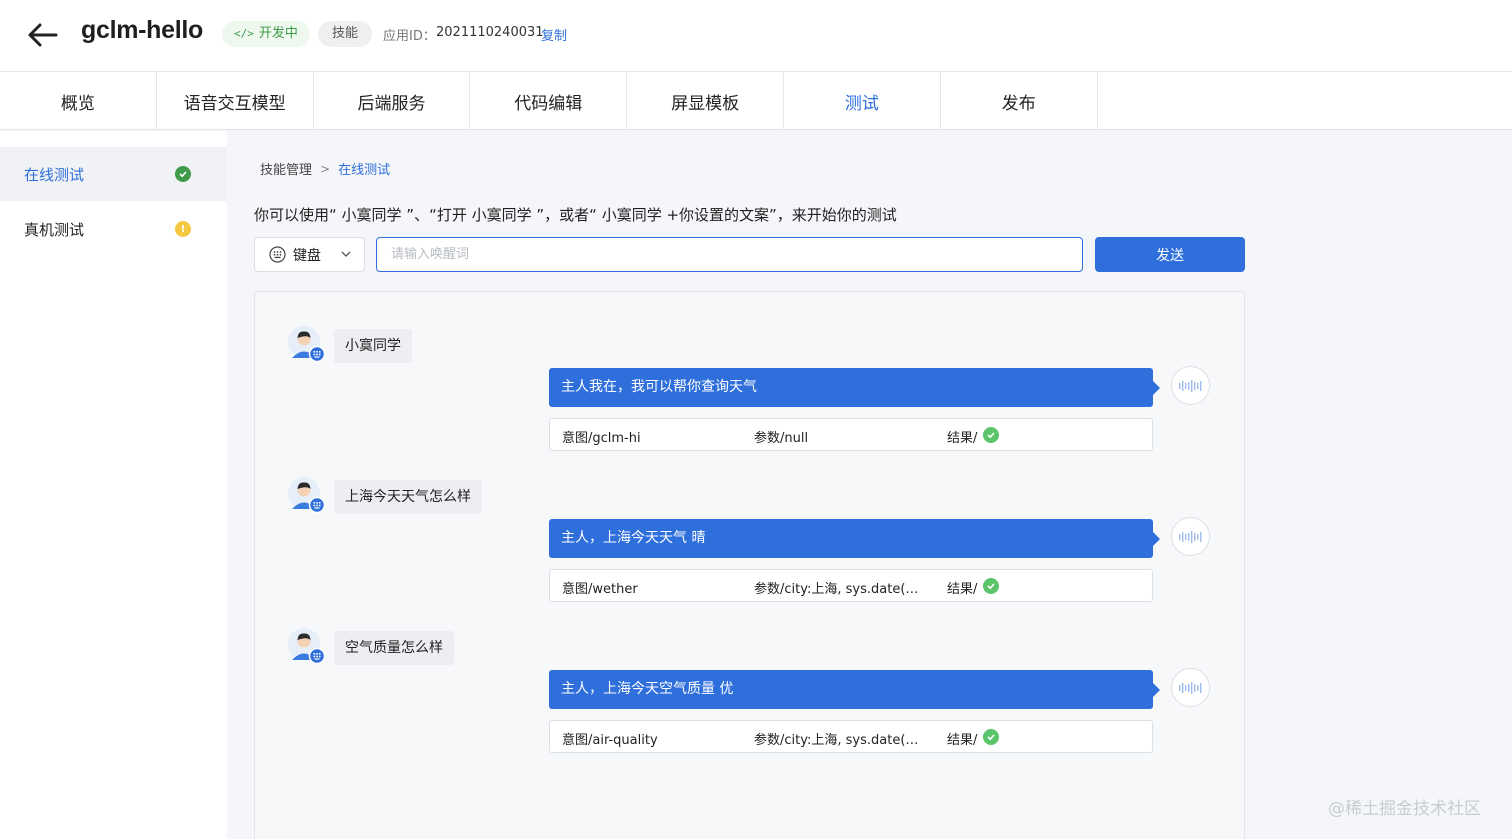 Image resolution: width=1512 pixels, height=839 pixels. What do you see at coordinates (408, 497) in the screenshot?
I see `user-message: 上海今天天气怎么样` at bounding box center [408, 497].